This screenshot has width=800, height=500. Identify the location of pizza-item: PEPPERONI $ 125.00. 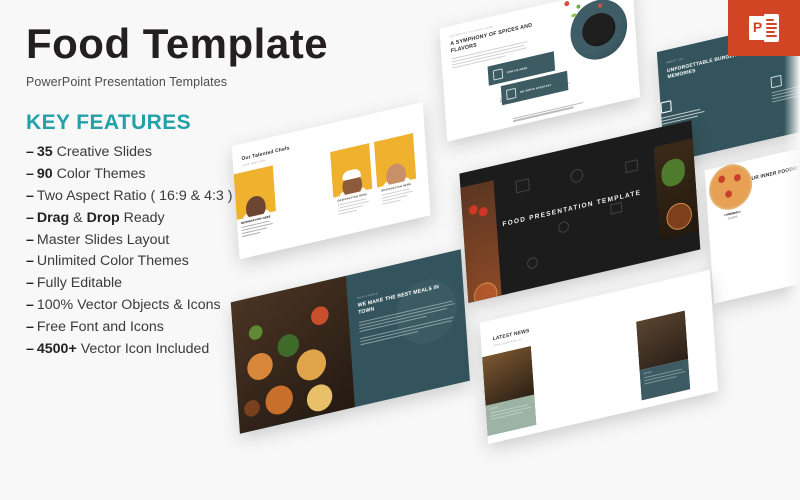
(731, 191).